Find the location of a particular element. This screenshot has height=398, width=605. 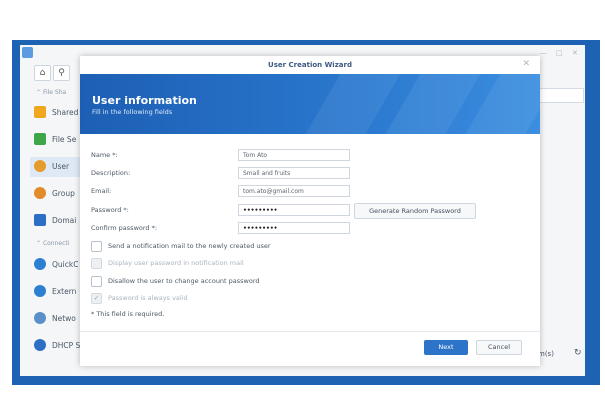

sidebar-section-connectivity: ⌃ Connecti is located at coordinates (52, 243).